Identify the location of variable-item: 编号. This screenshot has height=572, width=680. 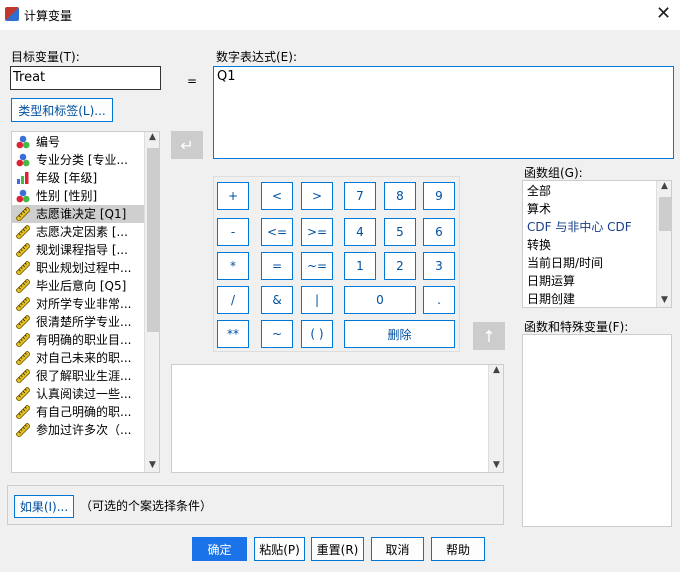
(78, 142).